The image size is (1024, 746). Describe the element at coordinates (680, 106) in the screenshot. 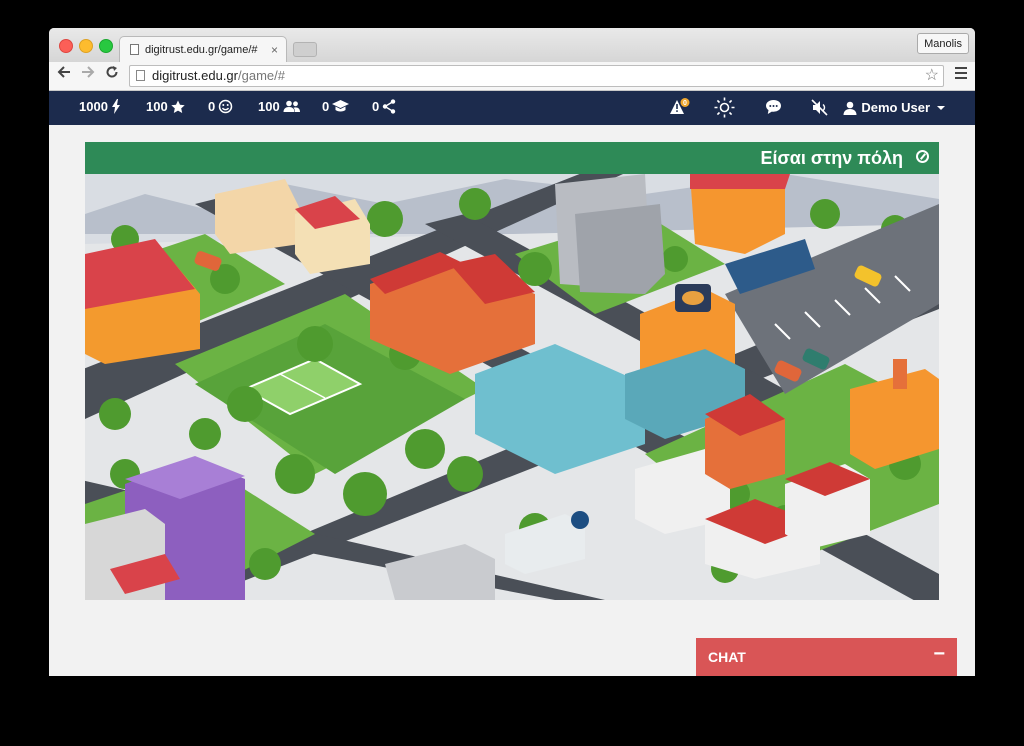

I see `warning-icon: 0` at that location.